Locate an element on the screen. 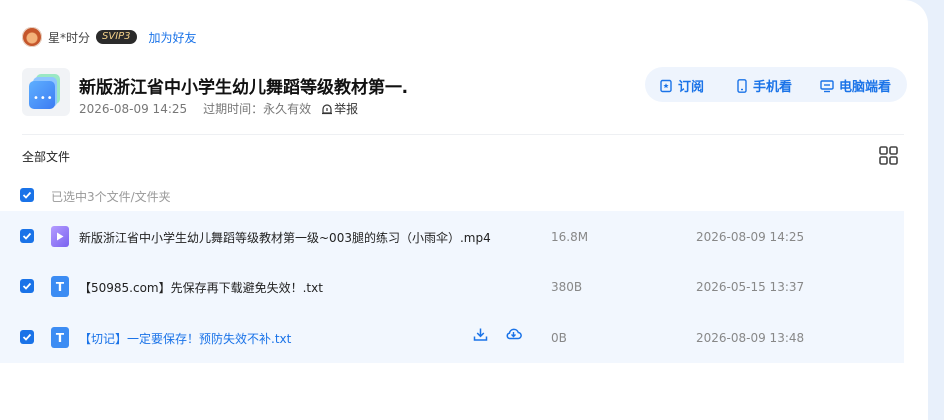  download-button is located at coordinates (480, 336).